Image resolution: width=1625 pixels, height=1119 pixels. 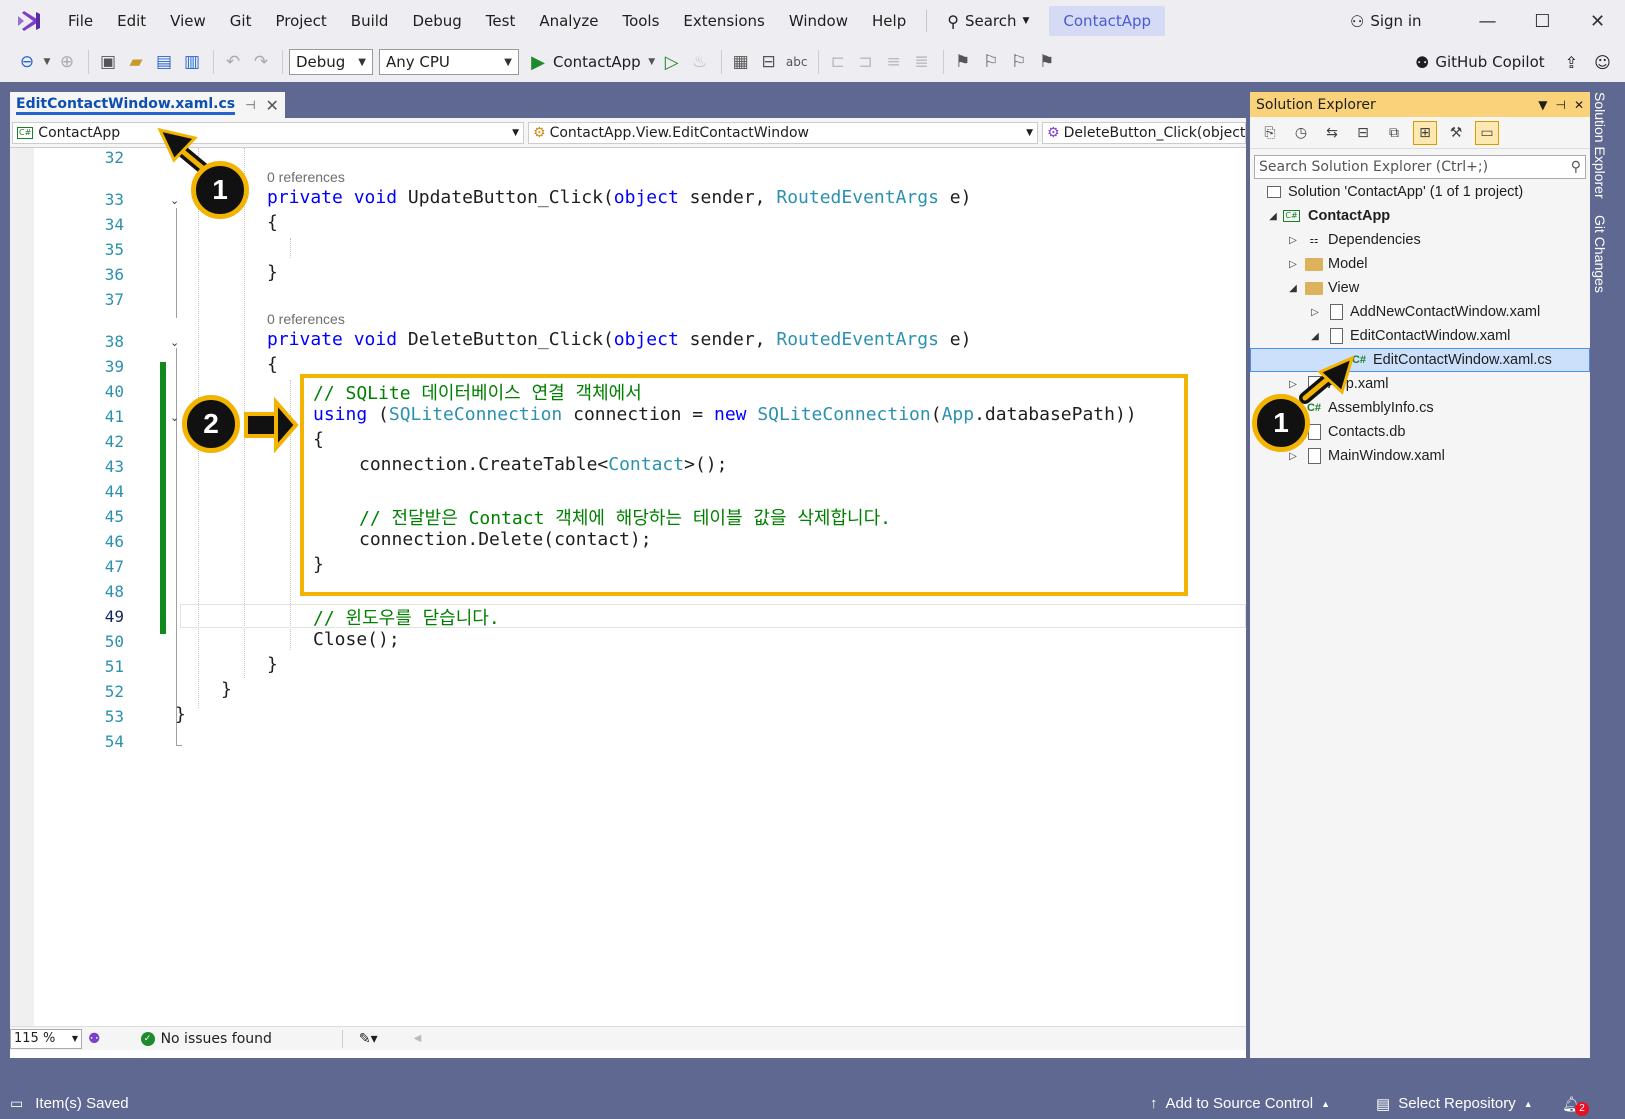 What do you see at coordinates (783, 133) in the screenshot?
I see `type-dropdown: ⚙ ContactApp.View.EditContactWindow ▼` at bounding box center [783, 133].